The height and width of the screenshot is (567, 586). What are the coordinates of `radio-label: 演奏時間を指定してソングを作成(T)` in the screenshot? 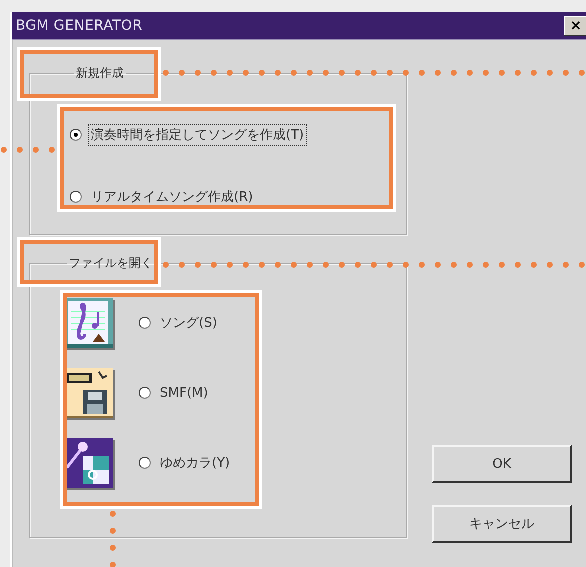 It's located at (198, 135).